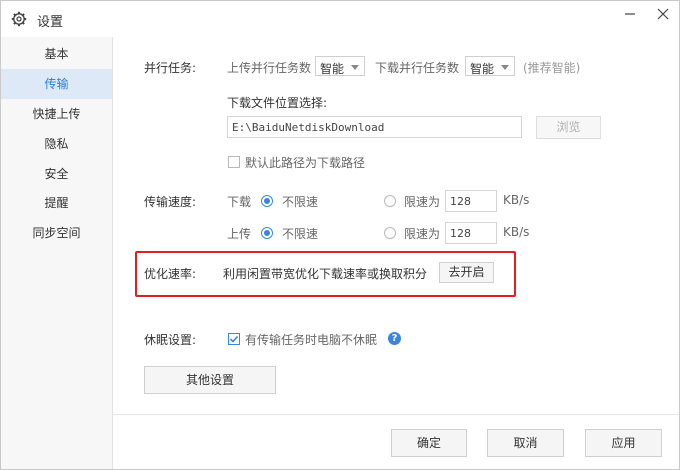 The height and width of the screenshot is (470, 680). Describe the element at coordinates (325, 274) in the screenshot. I see `optimize-description: 利用闲置带宽优化下载速率或换取积分` at that location.